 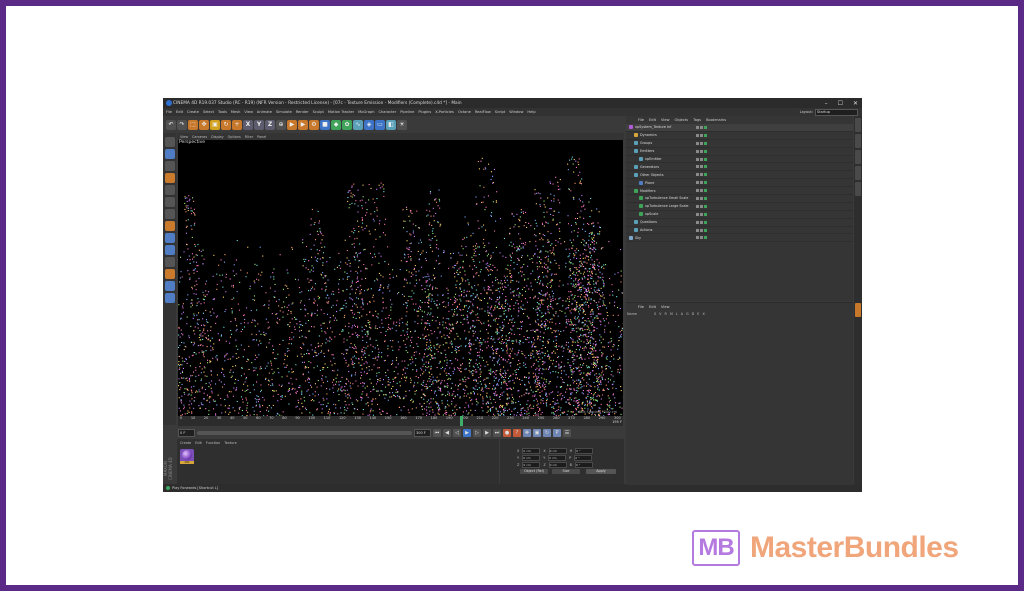 I want to click on light-icon: ☀, so click(x=402, y=124).